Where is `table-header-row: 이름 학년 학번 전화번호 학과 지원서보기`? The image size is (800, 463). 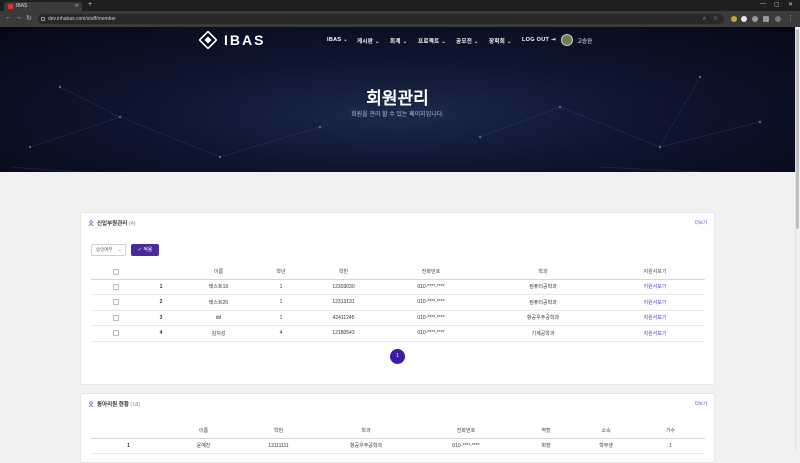
table-header-row: 이름 학년 학번 전화번호 학과 지원서보기 is located at coordinates (398, 272).